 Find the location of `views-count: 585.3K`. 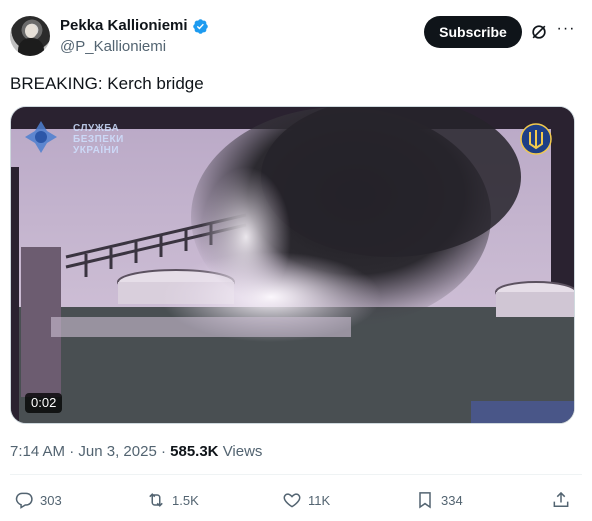

views-count: 585.3K is located at coordinates (194, 451).